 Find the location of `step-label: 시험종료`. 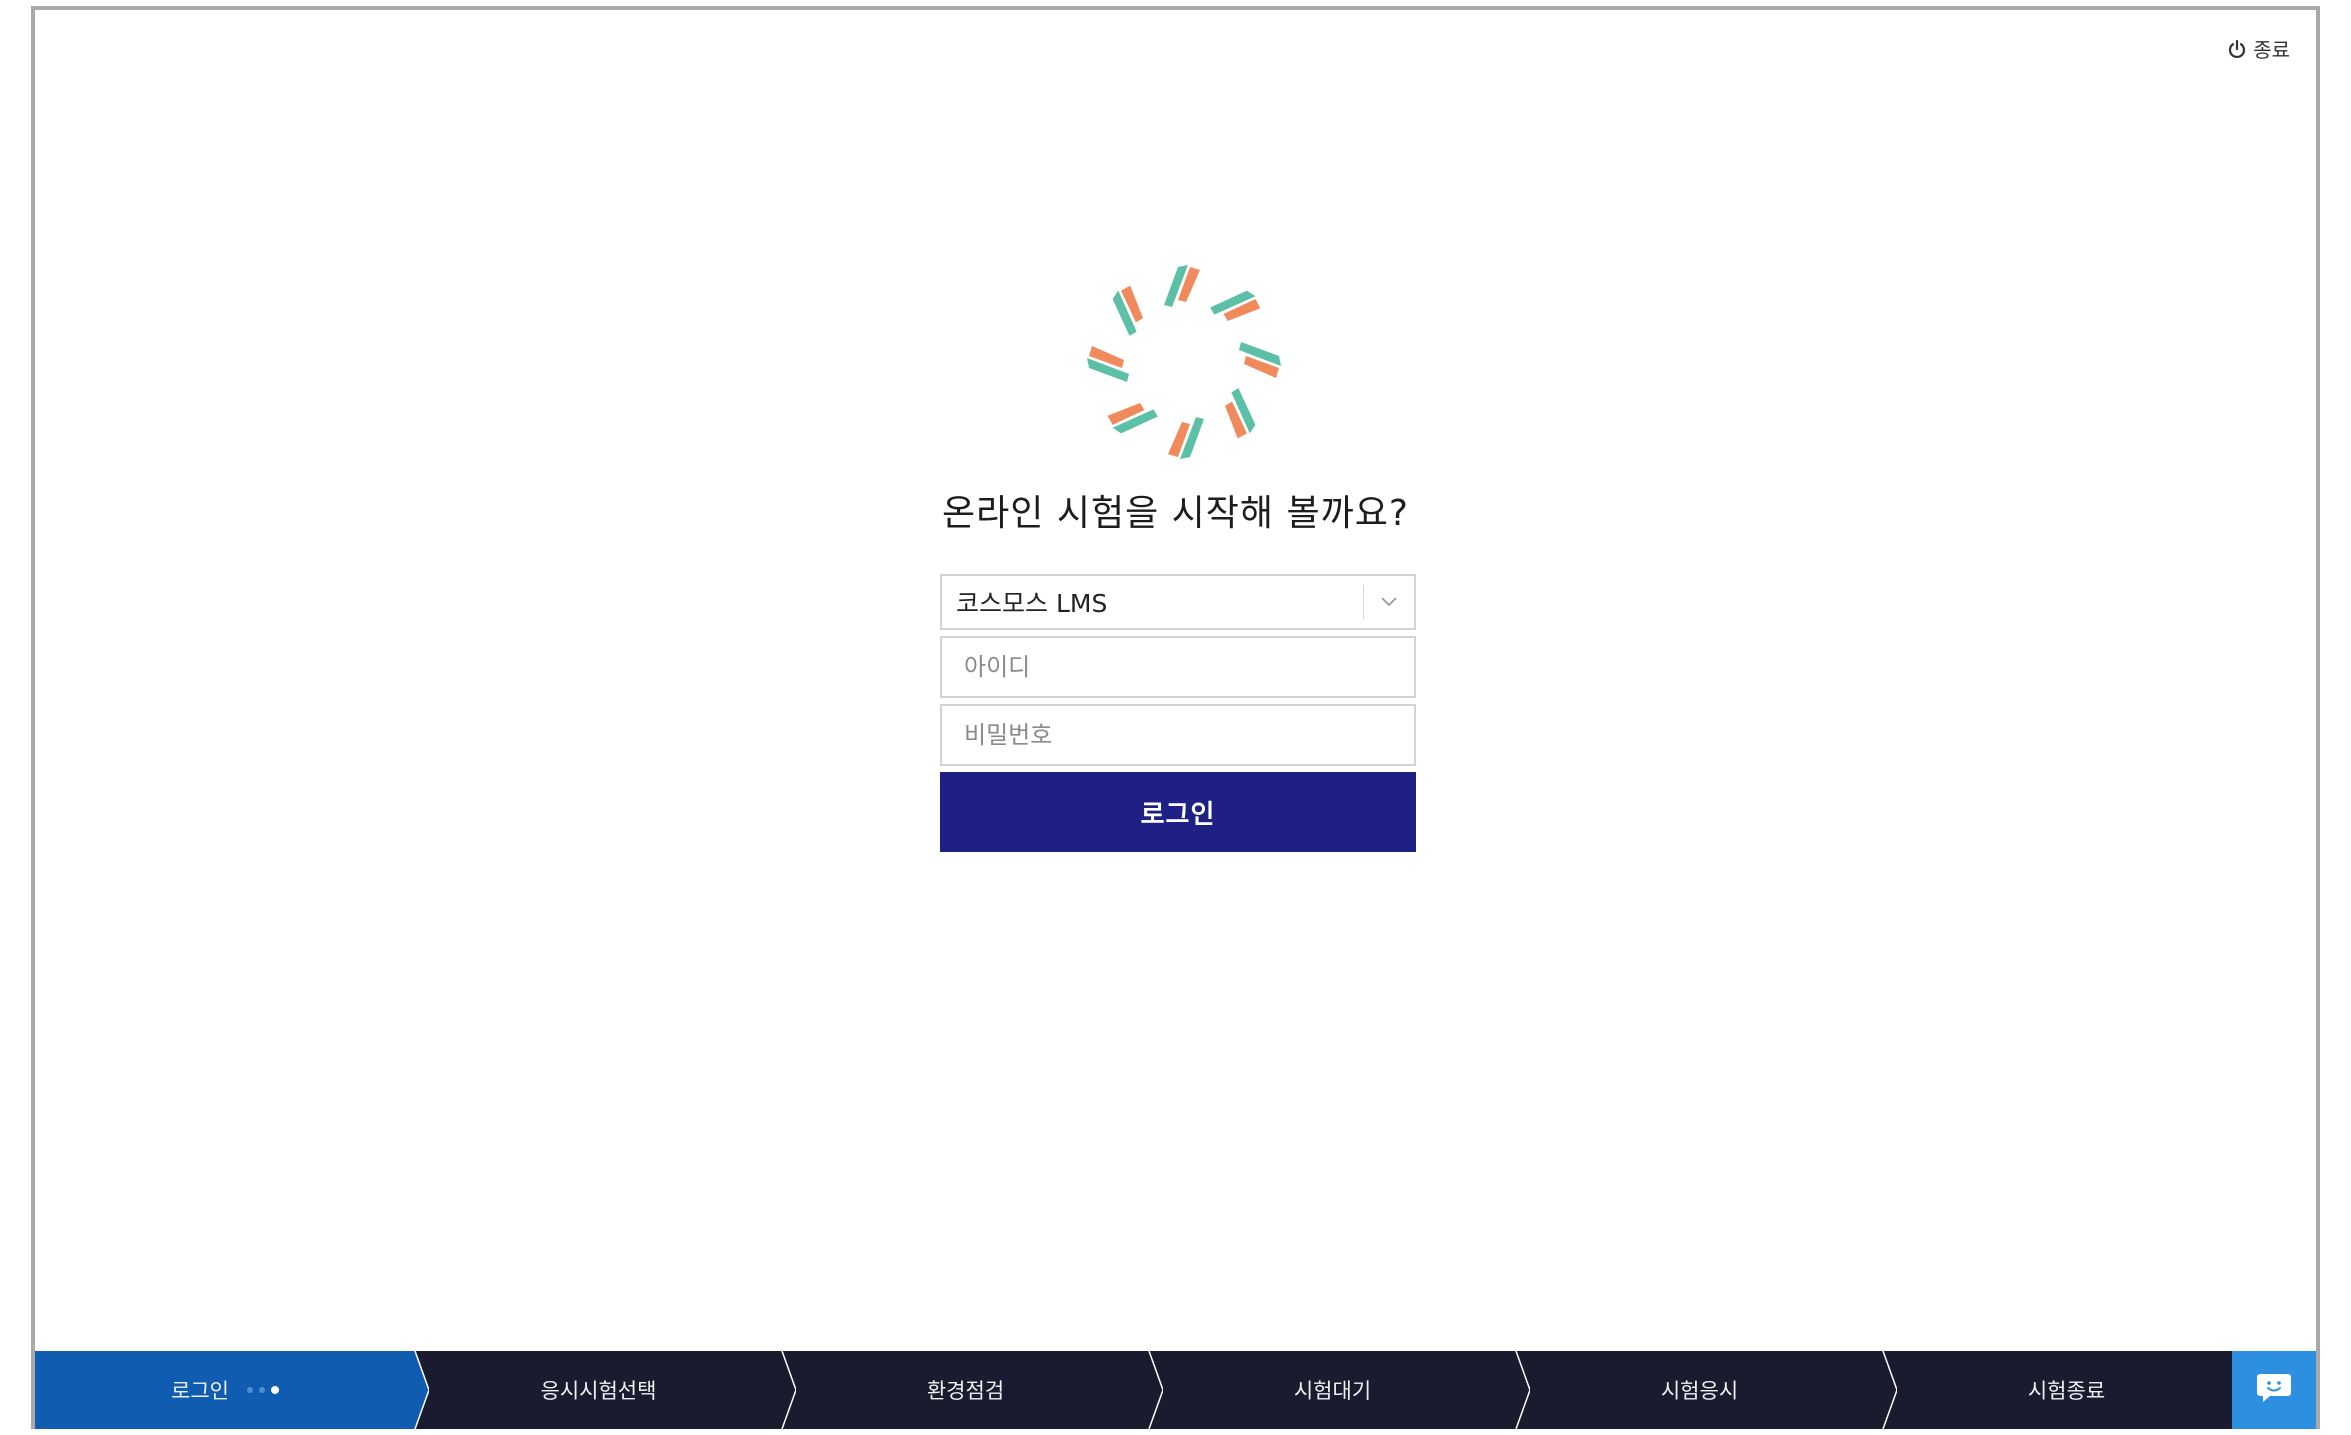

step-label: 시험종료 is located at coordinates (2066, 1391).